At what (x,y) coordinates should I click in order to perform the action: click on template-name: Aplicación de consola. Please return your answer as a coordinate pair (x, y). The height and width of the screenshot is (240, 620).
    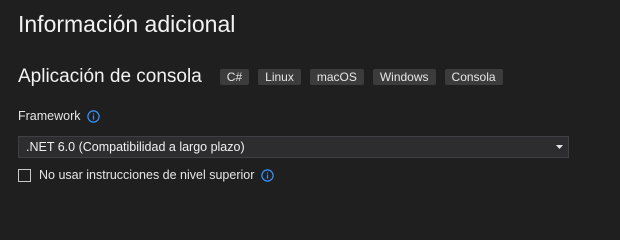
    Looking at the image, I should click on (110, 76).